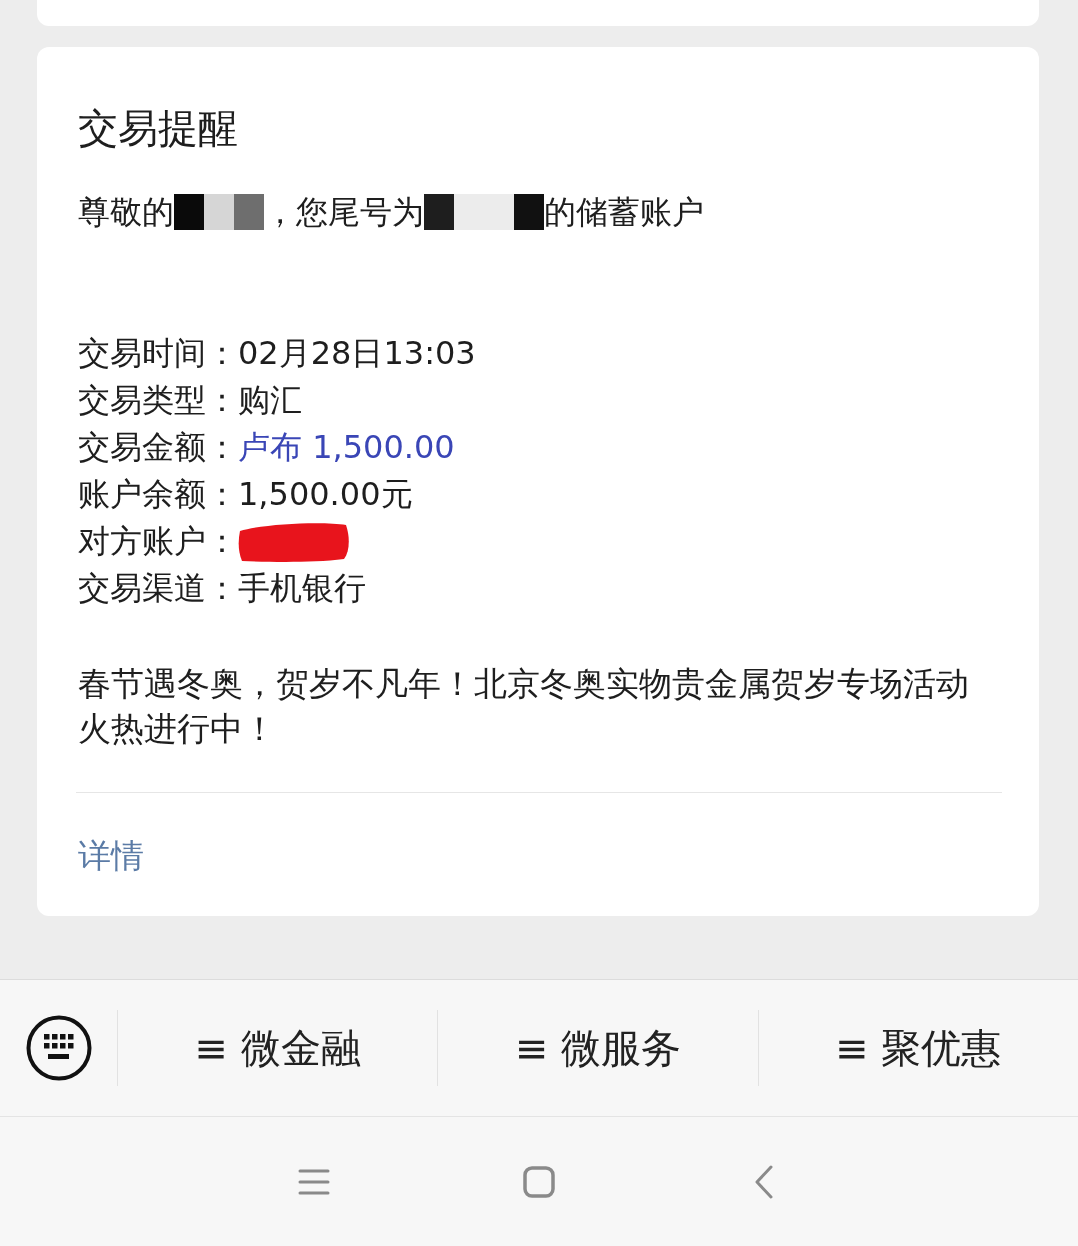 This screenshot has width=1078, height=1246. What do you see at coordinates (158, 128) in the screenshot?
I see `message-title: 交易提醒` at bounding box center [158, 128].